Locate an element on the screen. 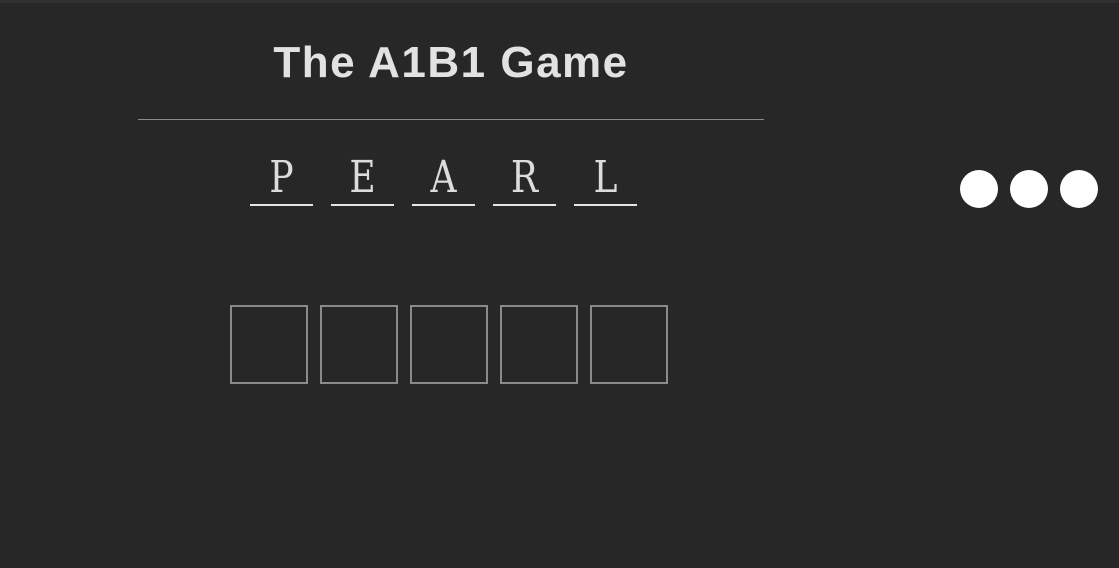  guess-input-row is located at coordinates (449, 344).